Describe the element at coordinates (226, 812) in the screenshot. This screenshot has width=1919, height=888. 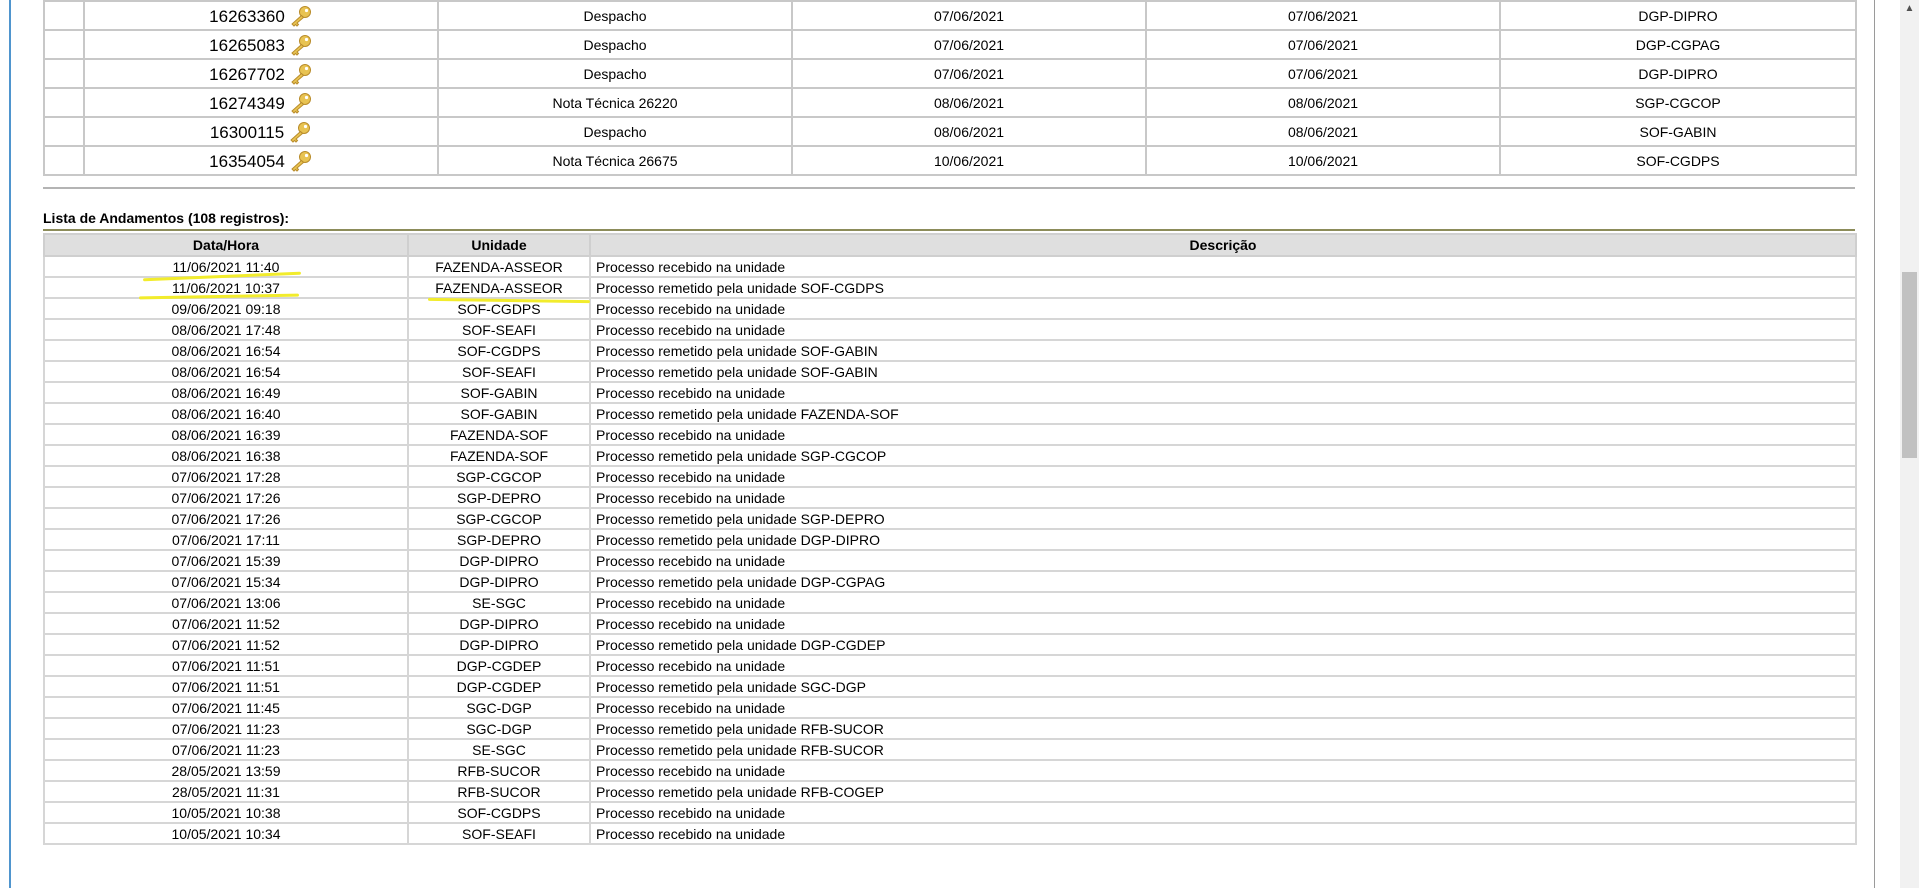
I see `andamento-datetime: 10/05/2021 10:38` at that location.